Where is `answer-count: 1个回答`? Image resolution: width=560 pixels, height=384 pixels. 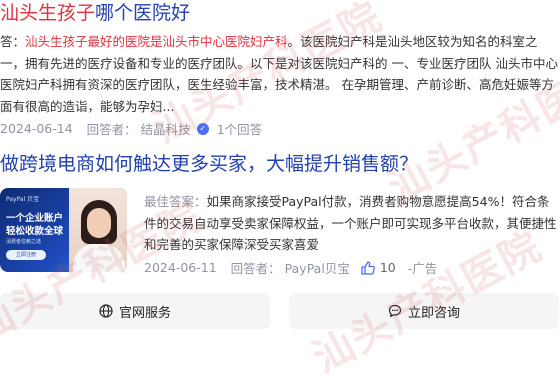
answer-count: 1个回答 is located at coordinates (239, 128).